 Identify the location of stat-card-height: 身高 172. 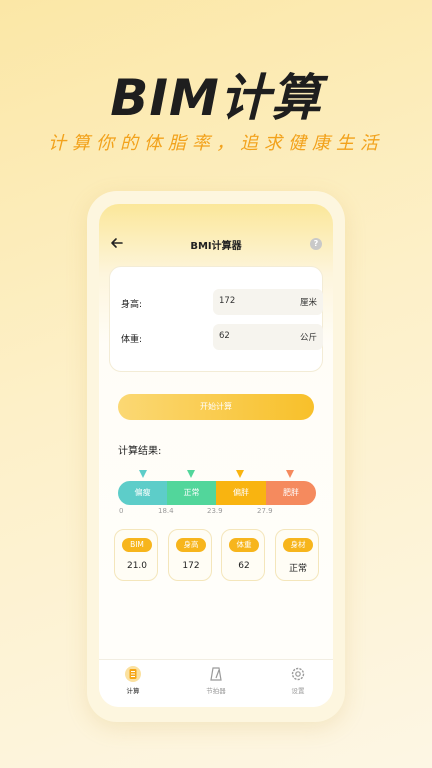
(190, 555).